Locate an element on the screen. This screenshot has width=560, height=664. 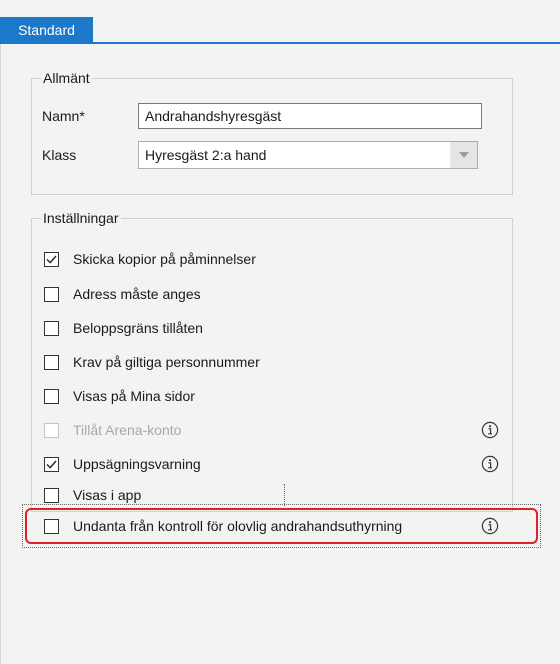
setting-valid-ssn: Krav på giltiga personnummer is located at coordinates (152, 362).